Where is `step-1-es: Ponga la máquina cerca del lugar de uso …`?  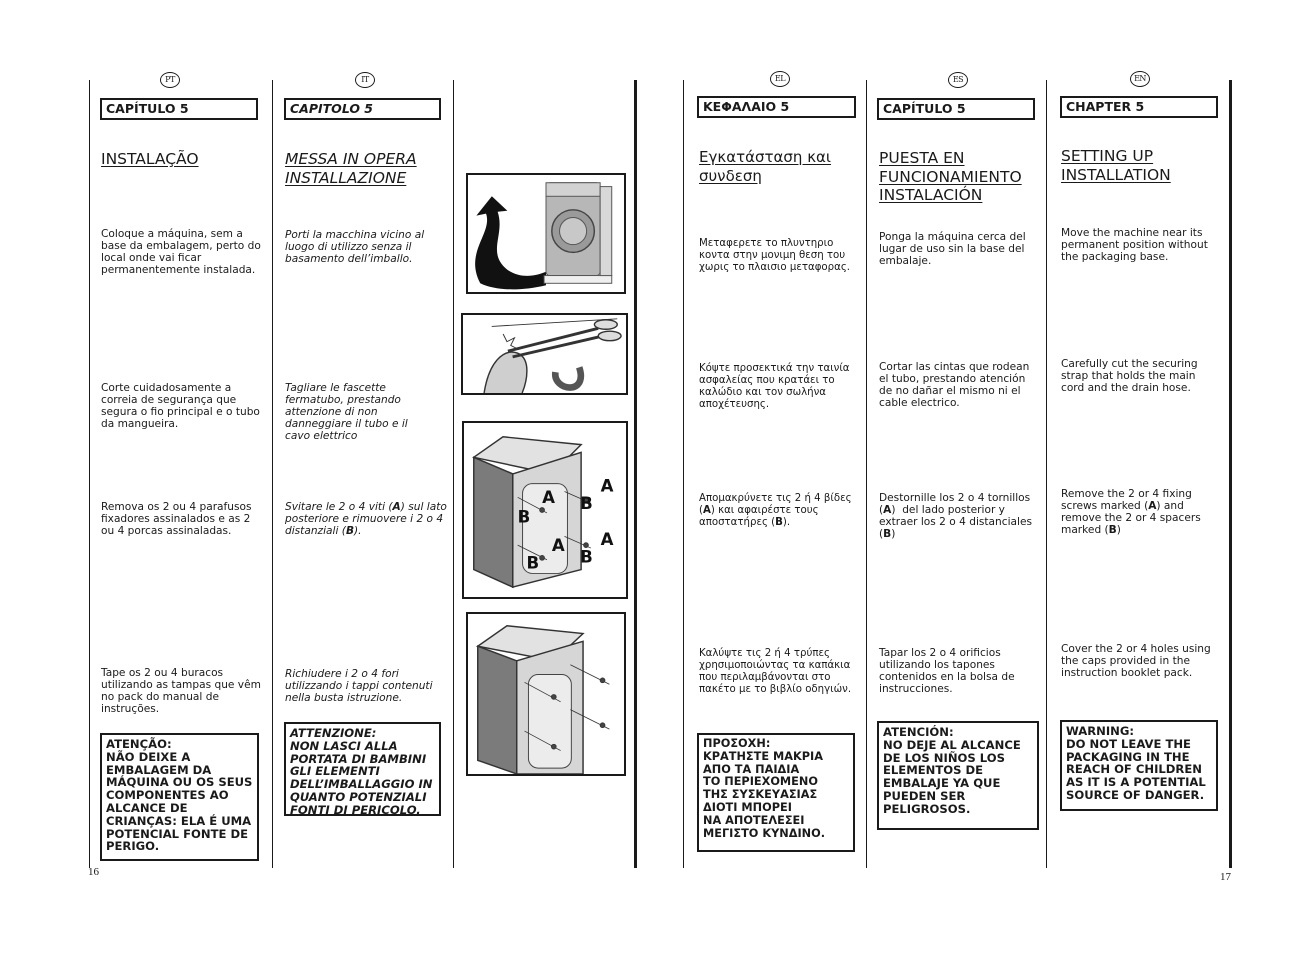 step-1-es: Ponga la máquina cerca del lugar de uso … is located at coordinates (952, 249).